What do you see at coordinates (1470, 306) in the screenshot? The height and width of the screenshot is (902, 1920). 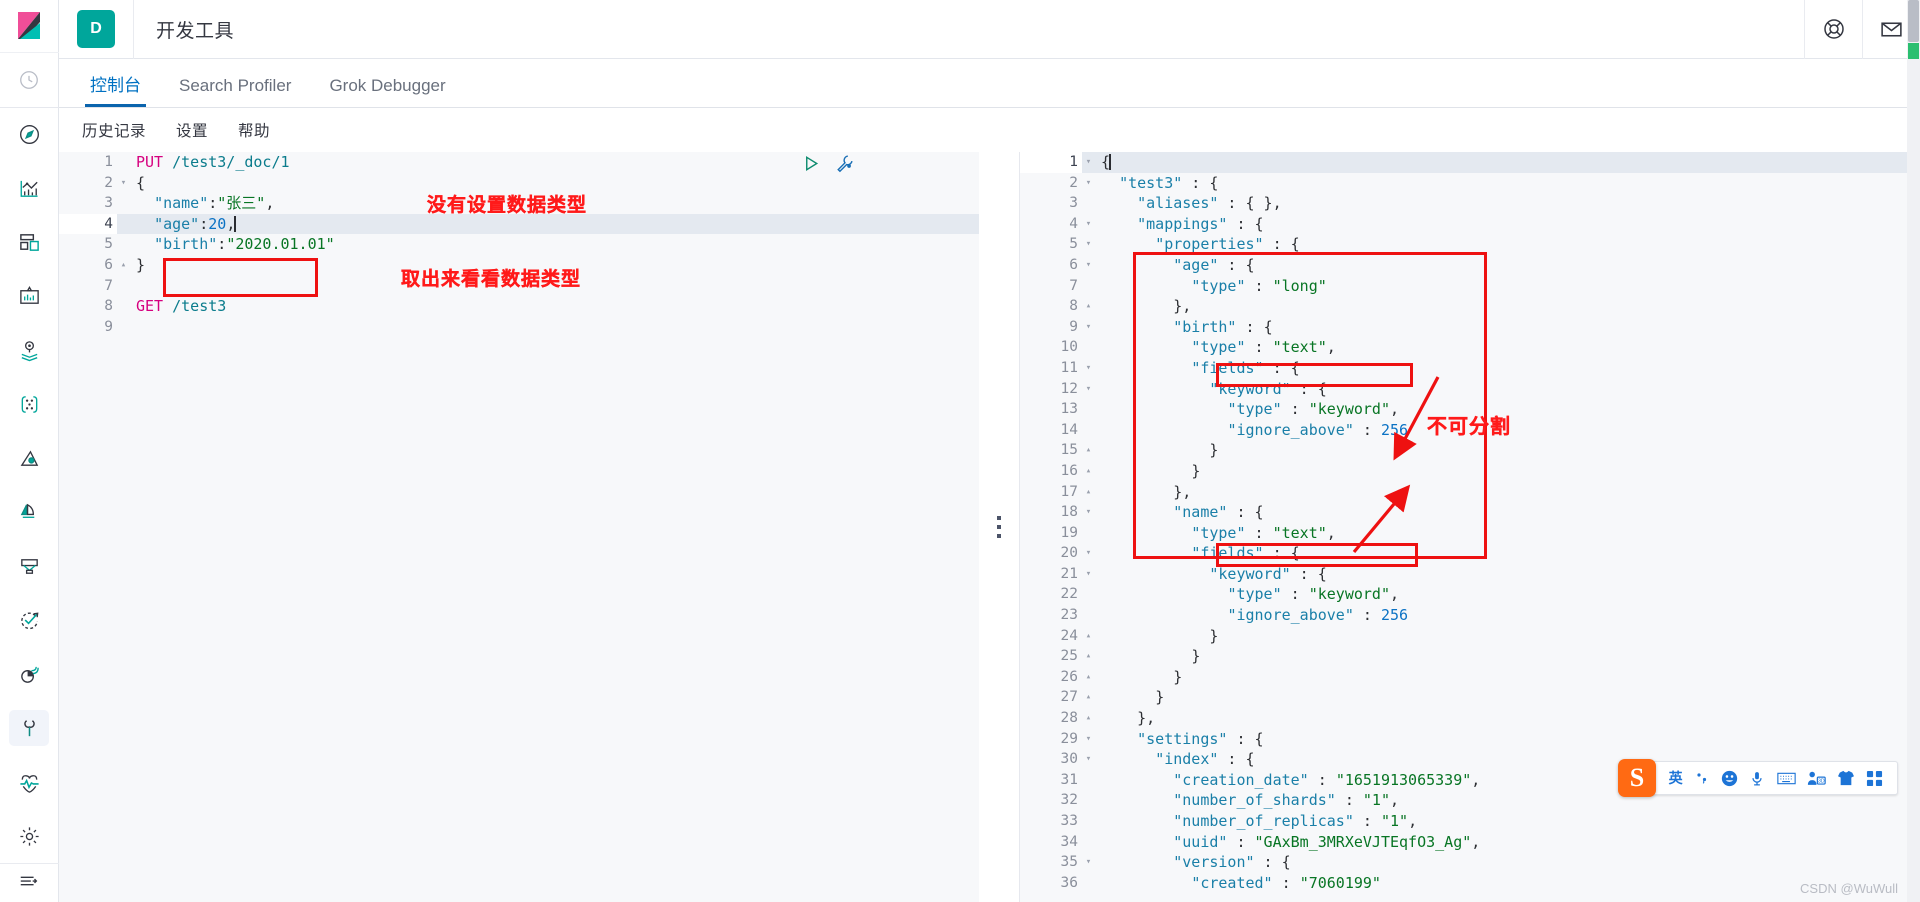 I see `editor-line: 8 ▴ },` at bounding box center [1470, 306].